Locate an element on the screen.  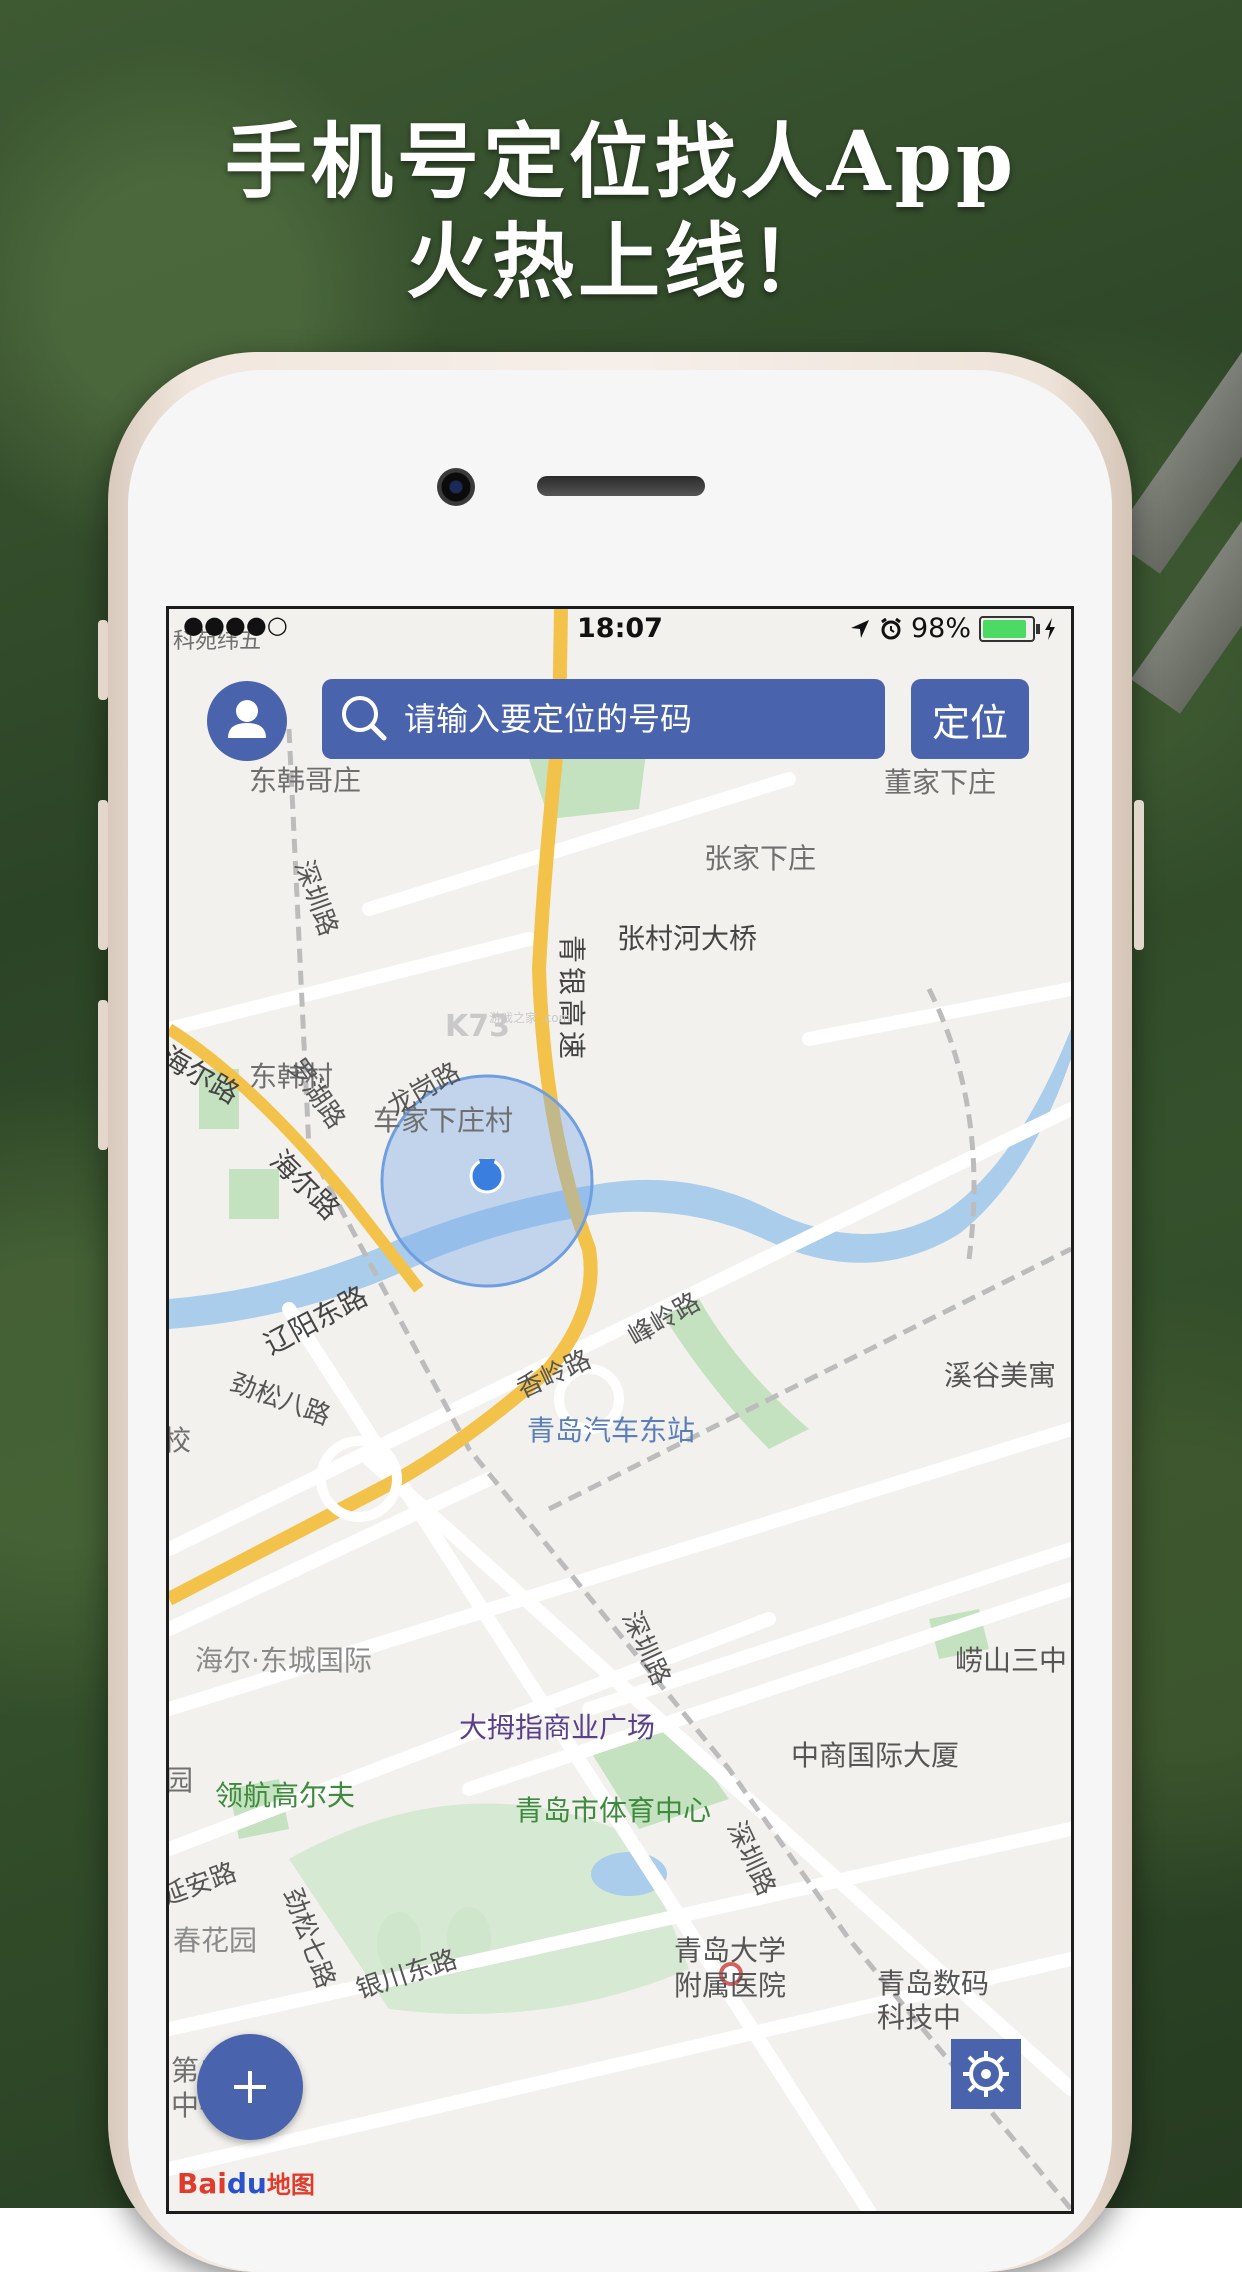
locate-button: 定位 is located at coordinates (970, 719).